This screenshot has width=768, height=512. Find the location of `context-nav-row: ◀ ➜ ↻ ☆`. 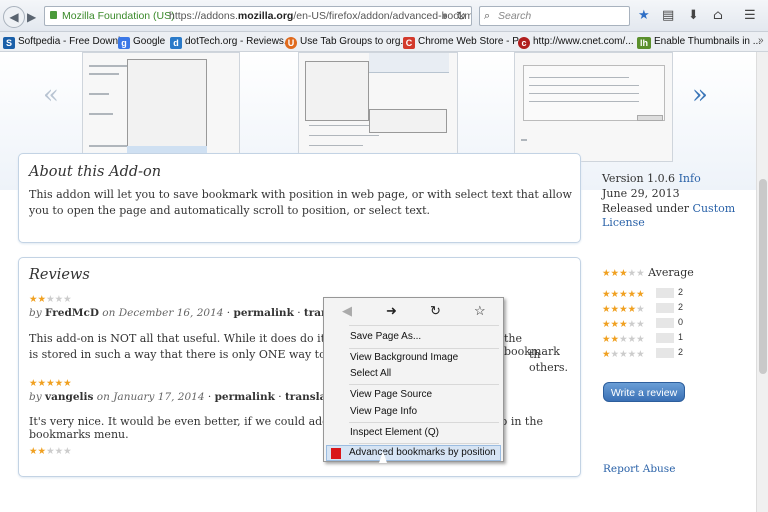

context-nav-row: ◀ ➜ ↻ ☆ is located at coordinates (413, 311).